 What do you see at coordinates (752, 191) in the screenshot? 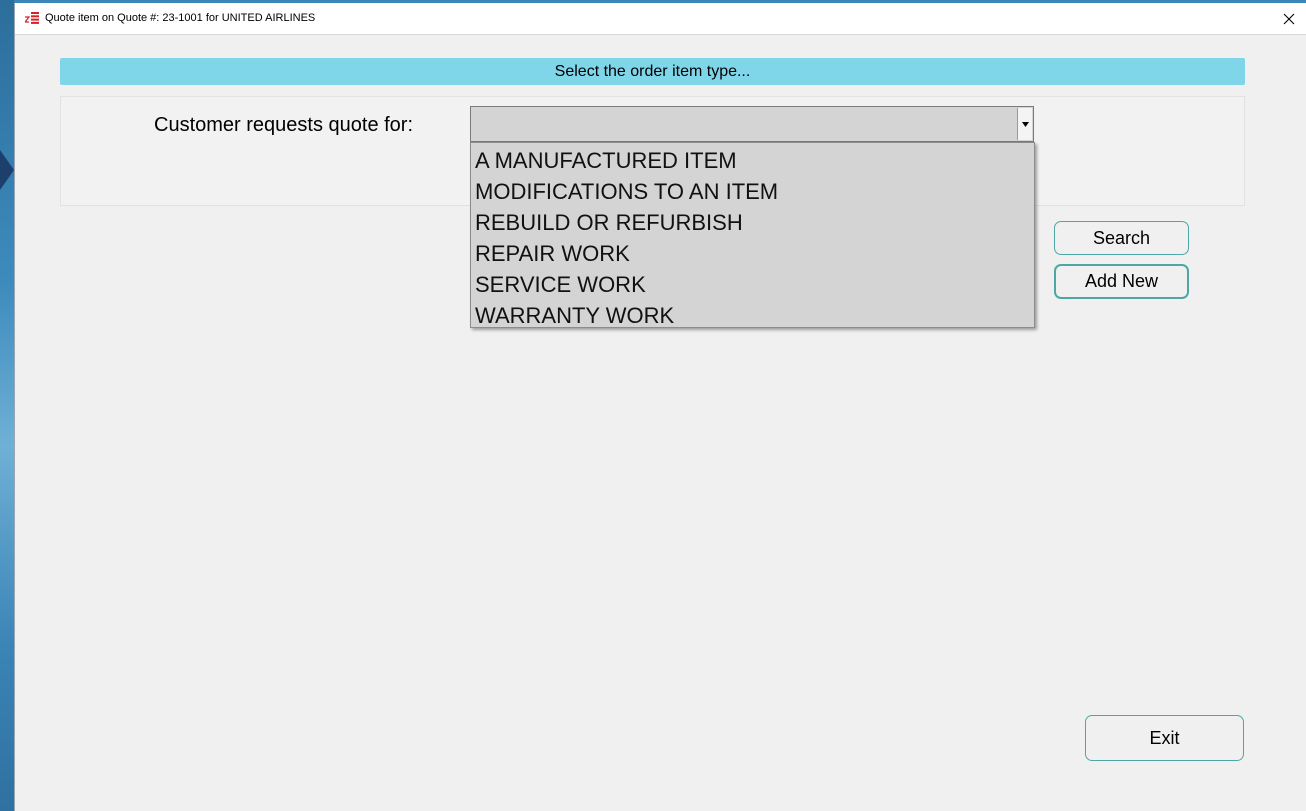
I see `dropdown-option: MODIFICATIONS TO AN ITEM` at bounding box center [752, 191].